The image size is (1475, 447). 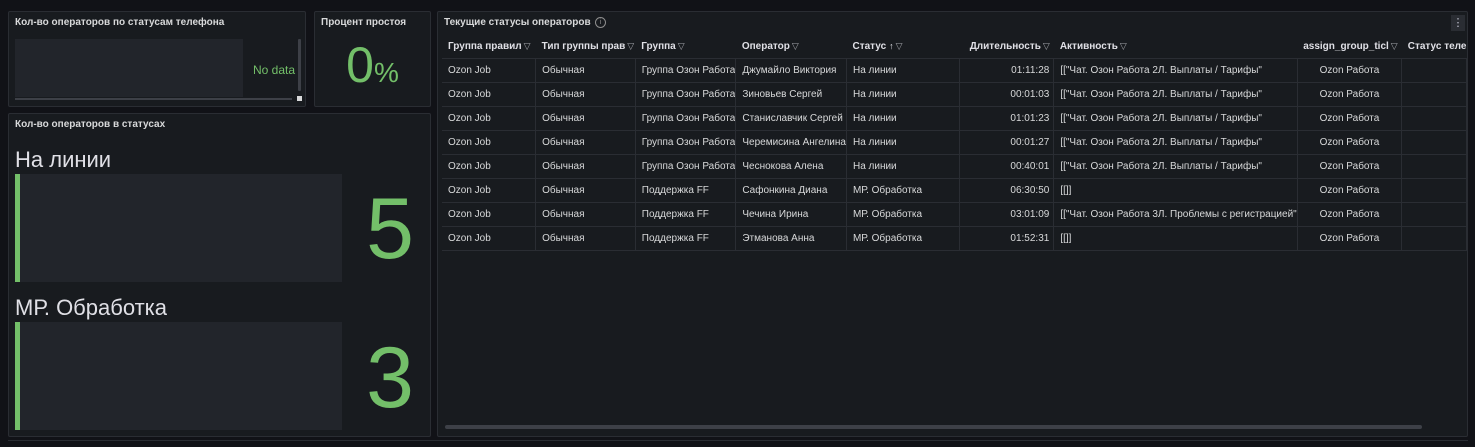 What do you see at coordinates (119, 22) in the screenshot?
I see `panel-title: Кол-во операторов по статусам телефона` at bounding box center [119, 22].